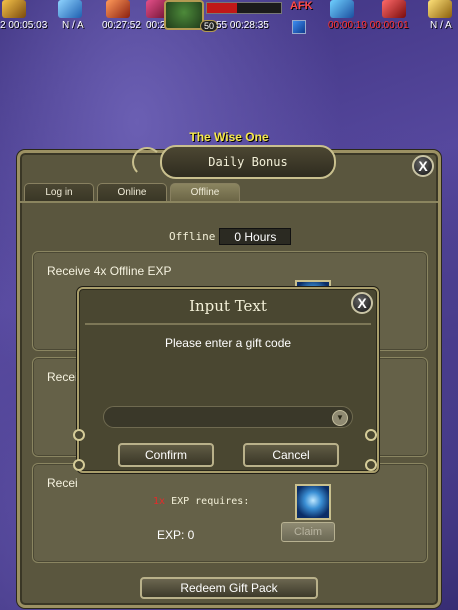  I want to click on buff-timer-1: 2 00:05:03, so click(24, 25).